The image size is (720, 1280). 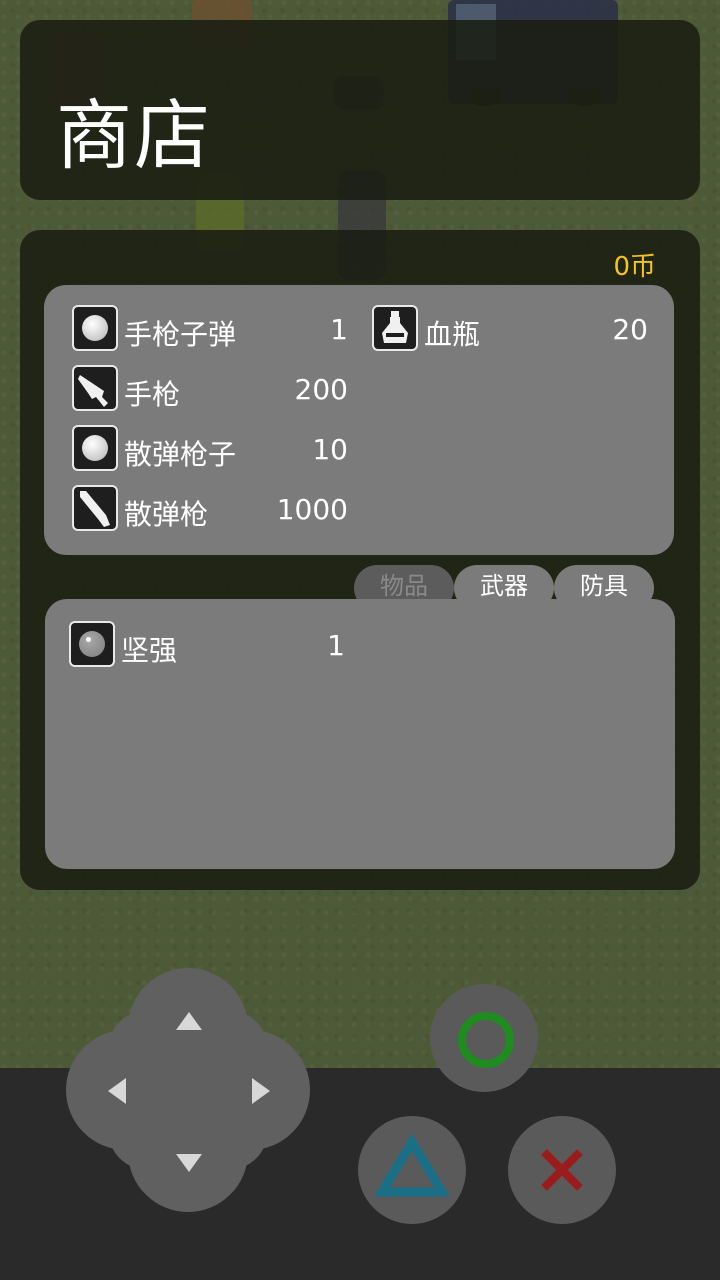 I want to click on coin-balance: 0币, so click(x=634, y=267).